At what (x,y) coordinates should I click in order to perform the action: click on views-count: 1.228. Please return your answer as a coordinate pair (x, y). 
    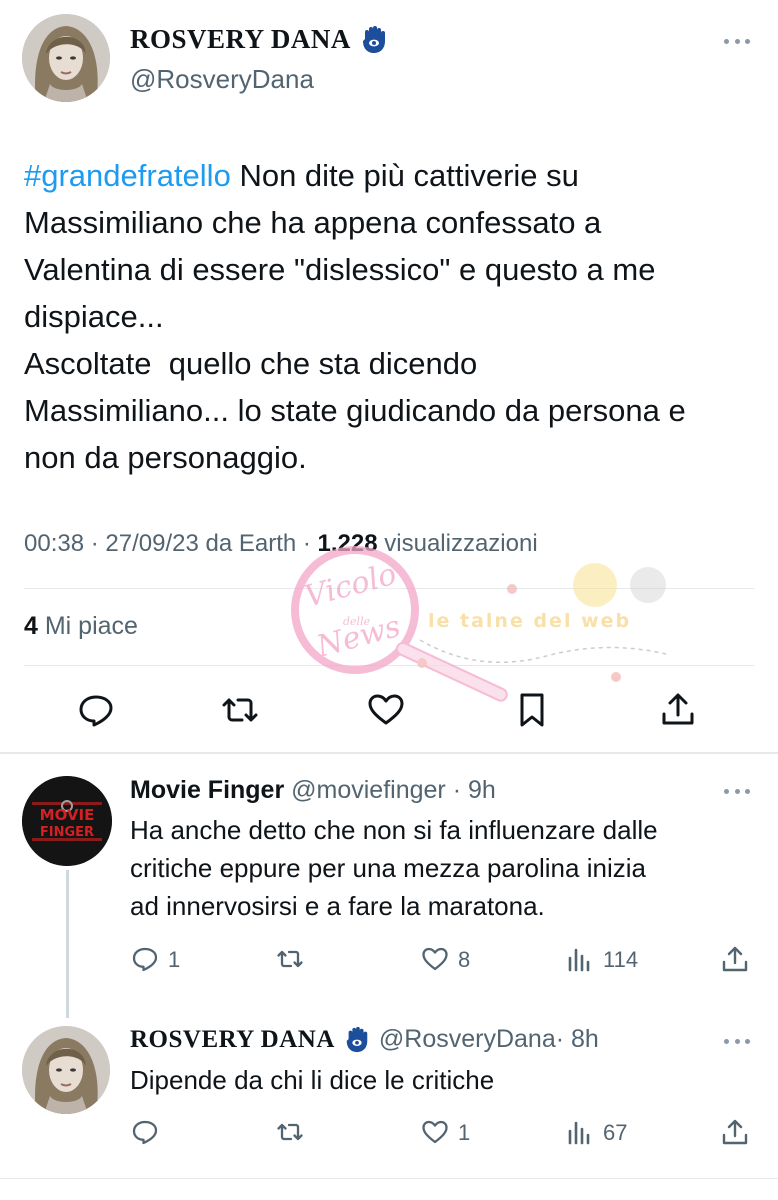
    Looking at the image, I should click on (347, 543).